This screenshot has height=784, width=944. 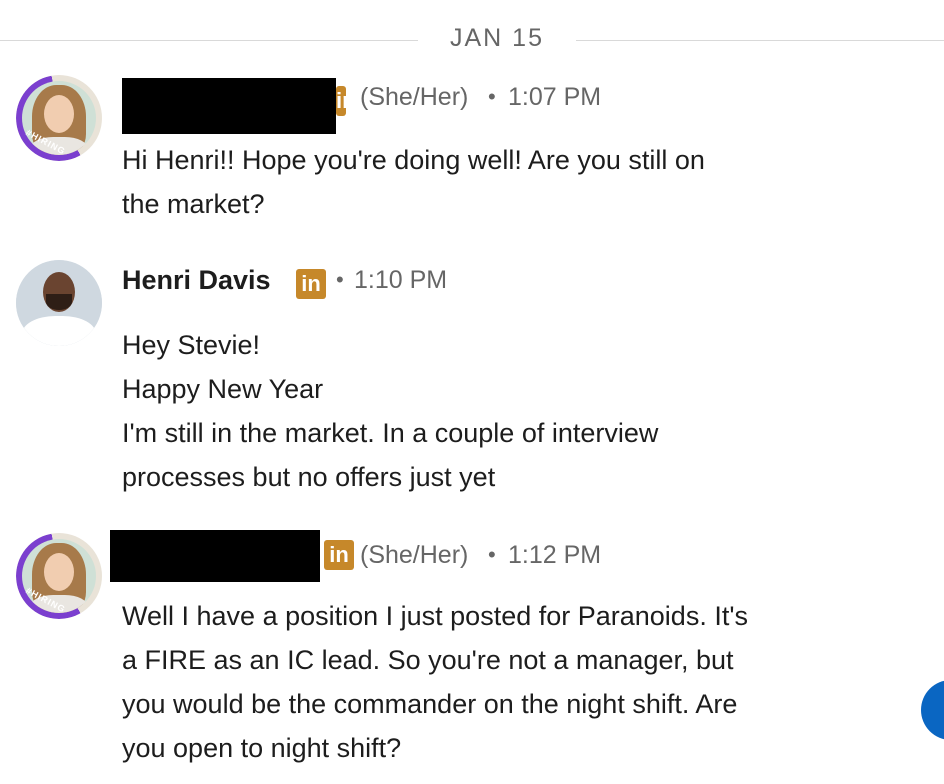 What do you see at coordinates (555, 555) in the screenshot?
I see `message-time: 1:12 PM` at bounding box center [555, 555].